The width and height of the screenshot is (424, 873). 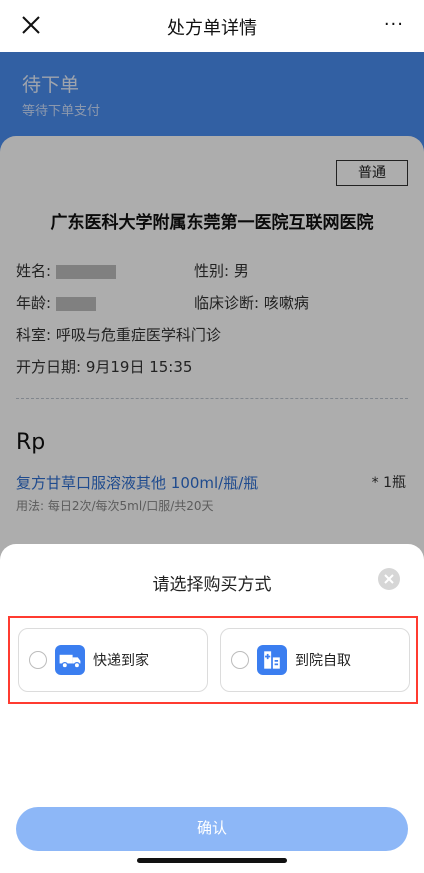 What do you see at coordinates (38, 660) in the screenshot?
I see `radio-home-delivery` at bounding box center [38, 660].